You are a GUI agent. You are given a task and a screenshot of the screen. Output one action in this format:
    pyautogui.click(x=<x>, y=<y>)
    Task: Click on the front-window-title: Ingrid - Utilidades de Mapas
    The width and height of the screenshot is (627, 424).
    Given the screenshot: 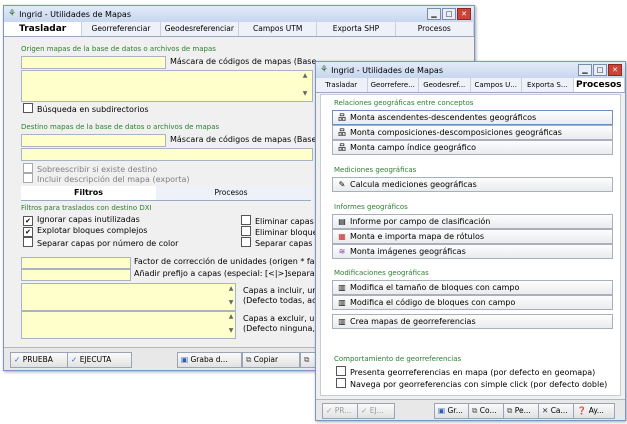 What is the action you would take?
    pyautogui.click(x=387, y=70)
    